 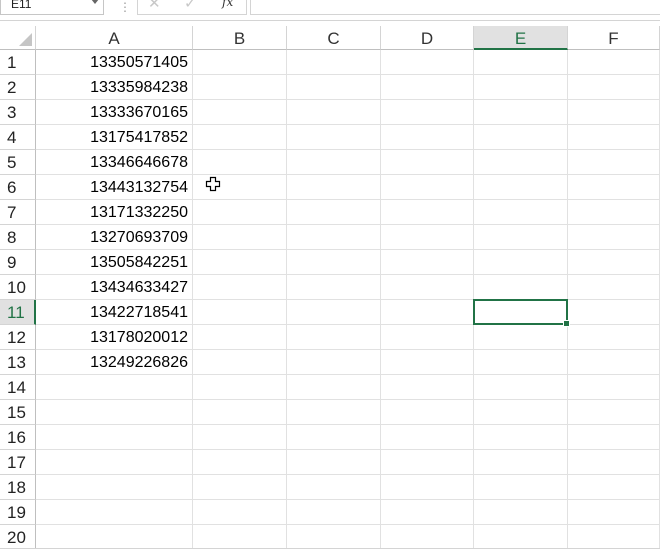 What do you see at coordinates (114, 162) in the screenshot?
I see `cell-a5: 13346646678` at bounding box center [114, 162].